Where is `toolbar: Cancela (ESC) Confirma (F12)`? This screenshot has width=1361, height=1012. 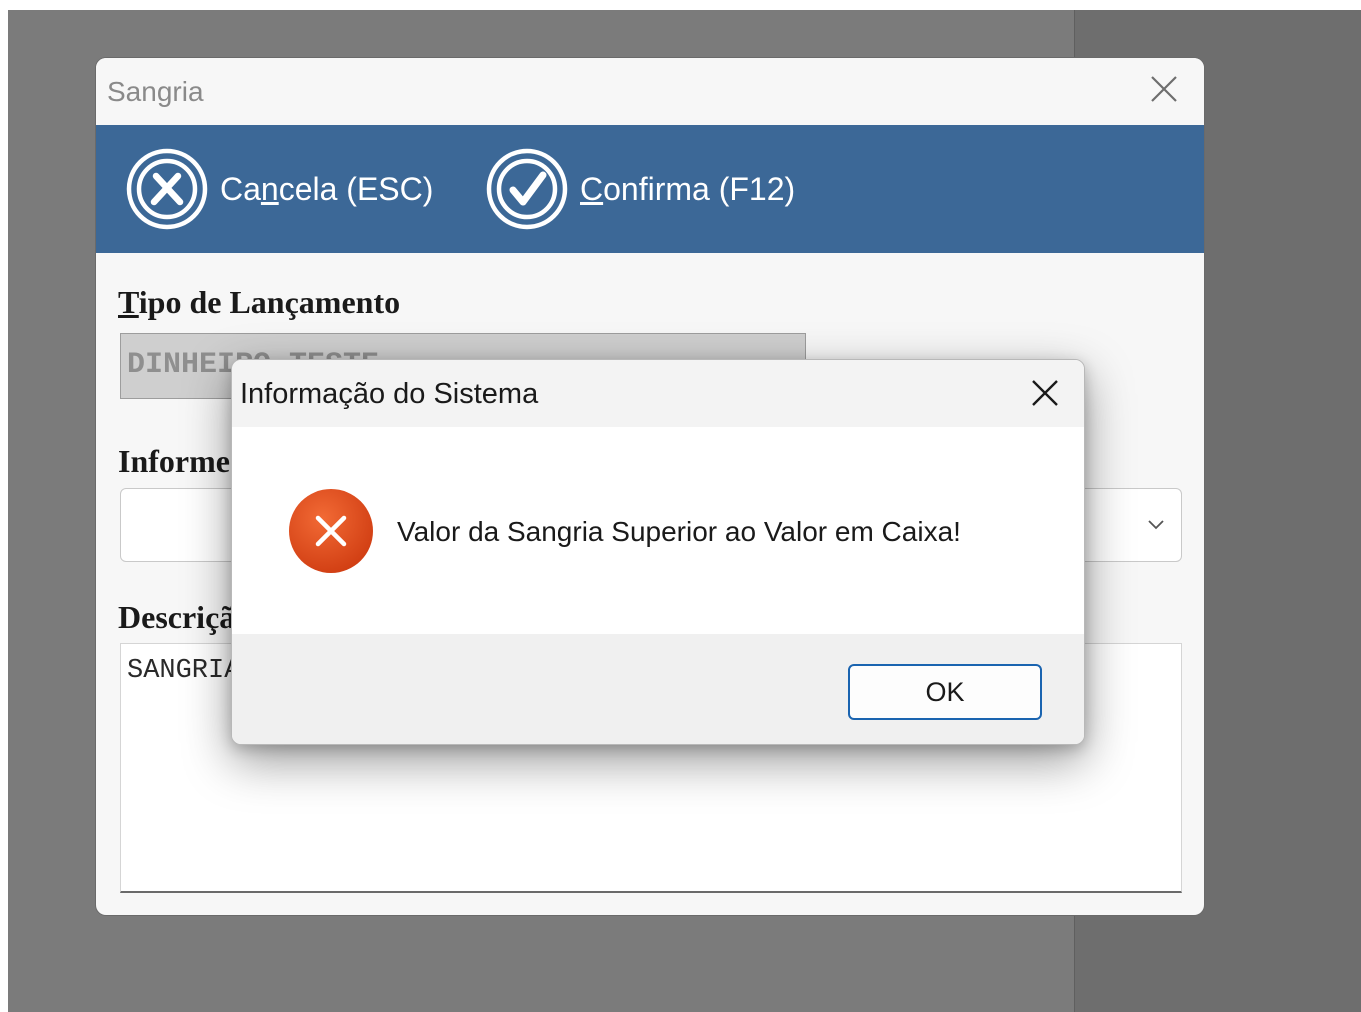 toolbar: Cancela (ESC) Confirma (F12) is located at coordinates (650, 189).